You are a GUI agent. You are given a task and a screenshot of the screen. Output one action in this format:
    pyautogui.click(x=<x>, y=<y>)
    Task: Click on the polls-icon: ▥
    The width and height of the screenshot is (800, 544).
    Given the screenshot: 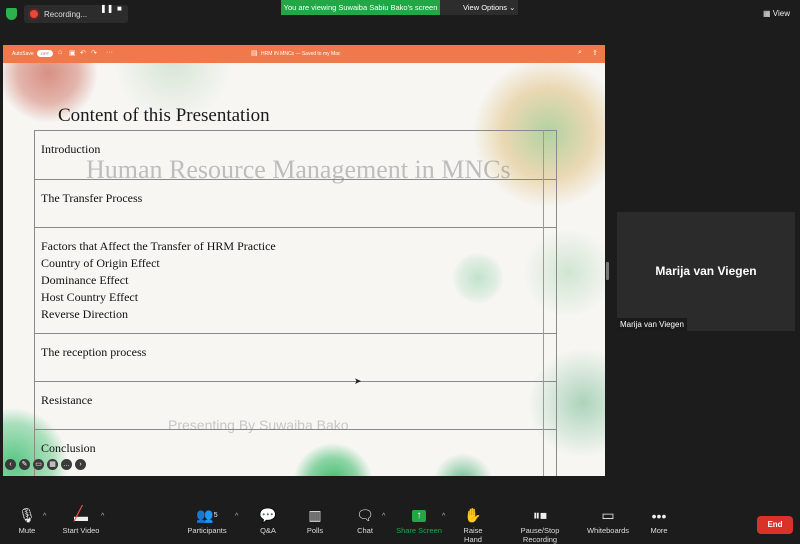 What is the action you would take?
    pyautogui.click(x=315, y=515)
    